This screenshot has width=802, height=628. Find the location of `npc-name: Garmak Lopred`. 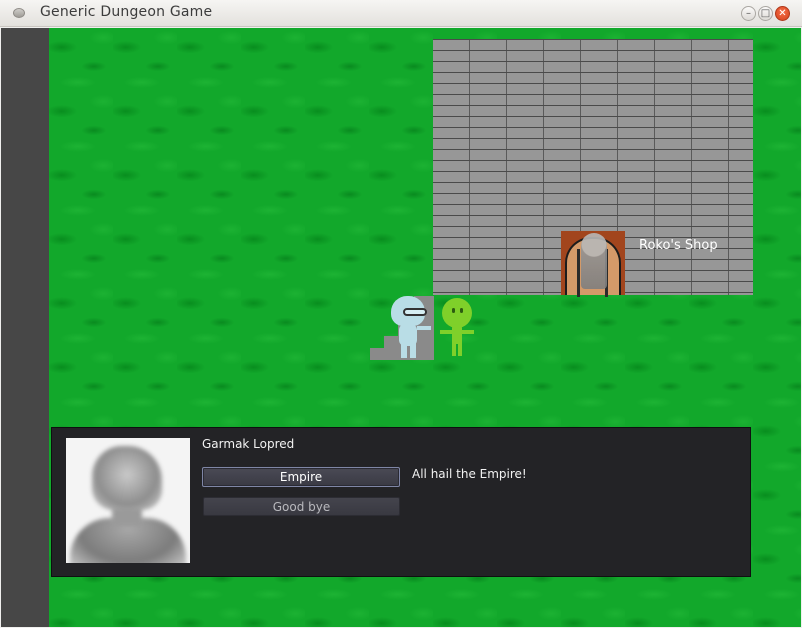

npc-name: Garmak Lopred is located at coordinates (248, 444).